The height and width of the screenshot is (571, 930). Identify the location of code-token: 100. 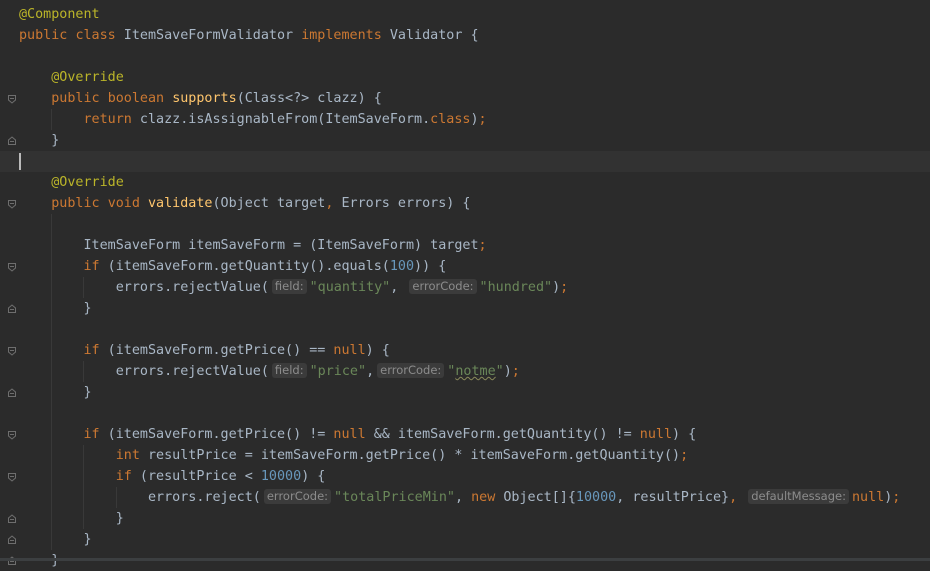
(402, 266).